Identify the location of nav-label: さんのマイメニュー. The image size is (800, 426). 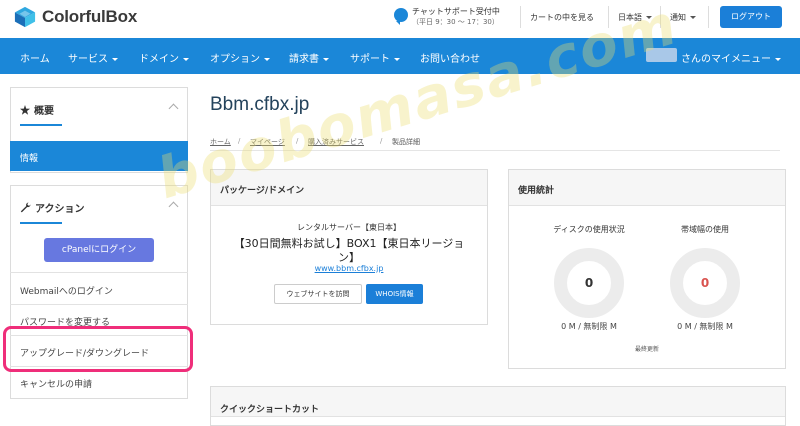
(726, 59).